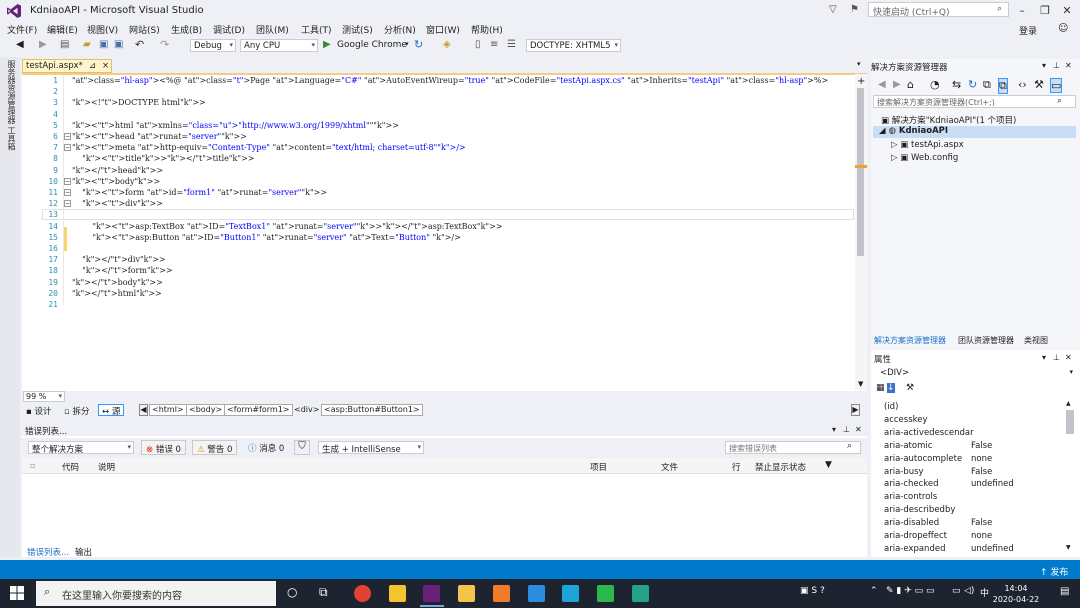 The height and width of the screenshot is (608, 1080). I want to click on column-line: 行, so click(736, 467).